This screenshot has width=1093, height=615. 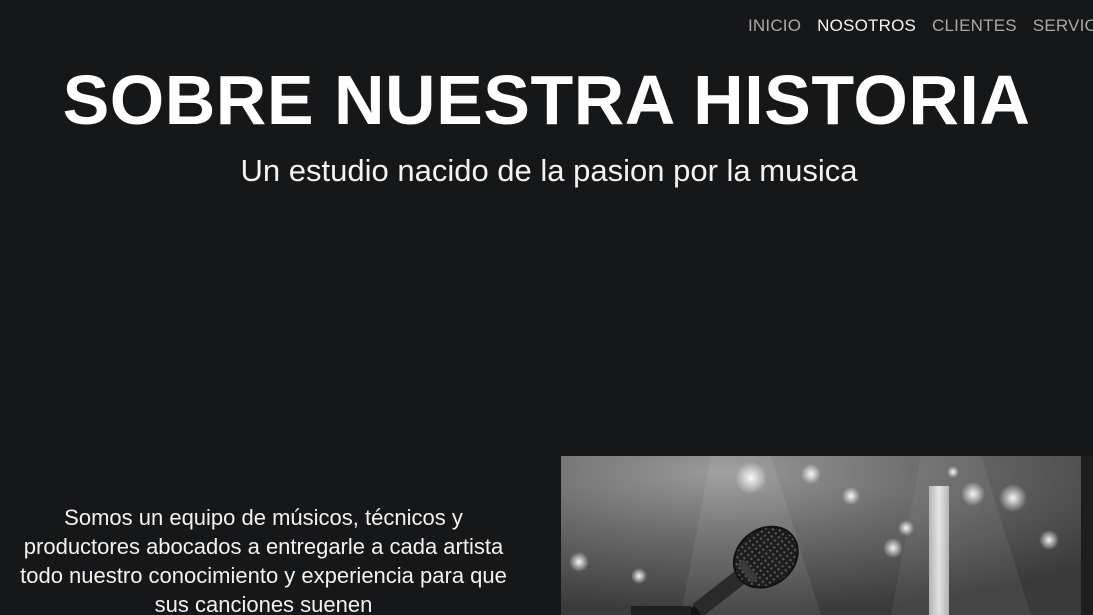 I want to click on nav-item-servicios: SERVICIOS, so click(x=1063, y=26).